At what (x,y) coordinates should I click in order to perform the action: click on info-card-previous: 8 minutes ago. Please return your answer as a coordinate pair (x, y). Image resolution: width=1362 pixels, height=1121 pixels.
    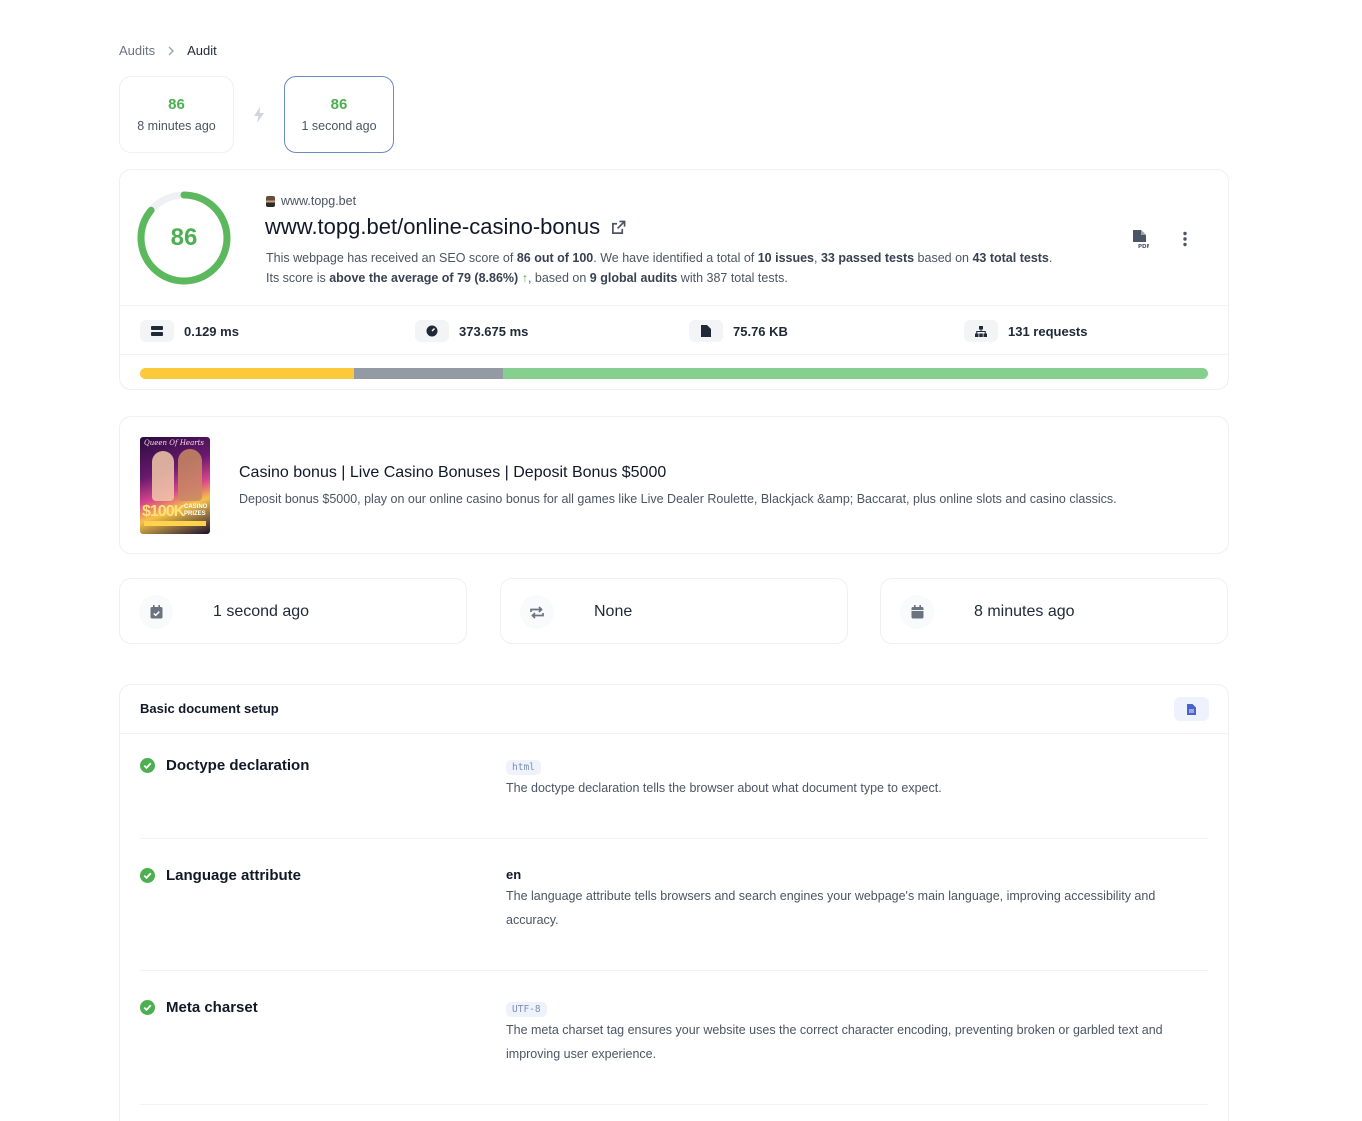
    Looking at the image, I should click on (1054, 611).